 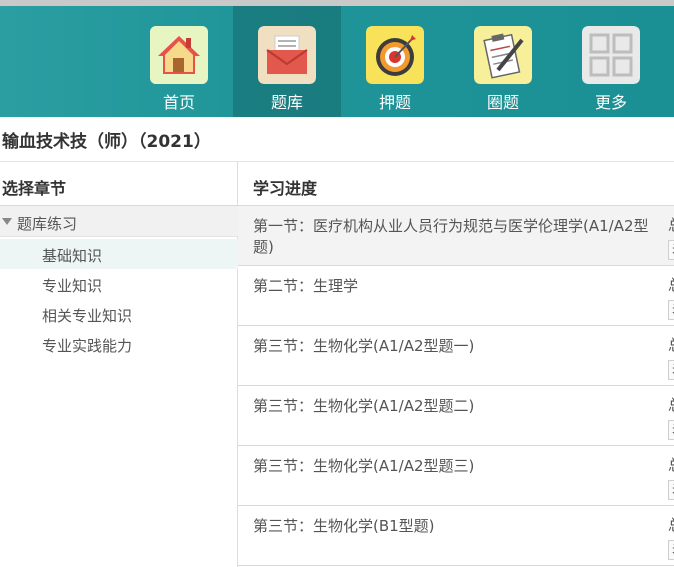 What do you see at coordinates (364, 406) in the screenshot?
I see `chapter-title: 第三节：生物化学(A1/A2型题二)` at bounding box center [364, 406].